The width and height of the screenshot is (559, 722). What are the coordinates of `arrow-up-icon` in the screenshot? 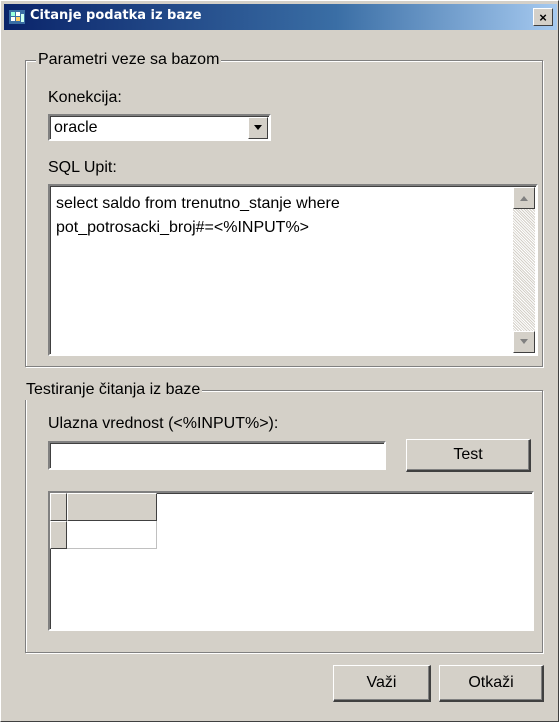 It's located at (524, 198).